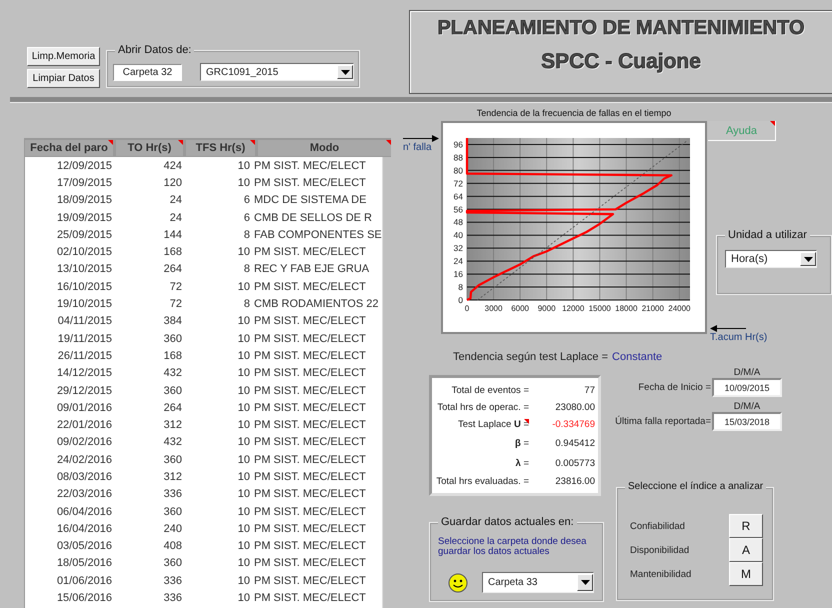 The height and width of the screenshot is (608, 832). I want to click on chart-title: Tendencia de la frecuencia de fallas en el tiempo, so click(574, 113).